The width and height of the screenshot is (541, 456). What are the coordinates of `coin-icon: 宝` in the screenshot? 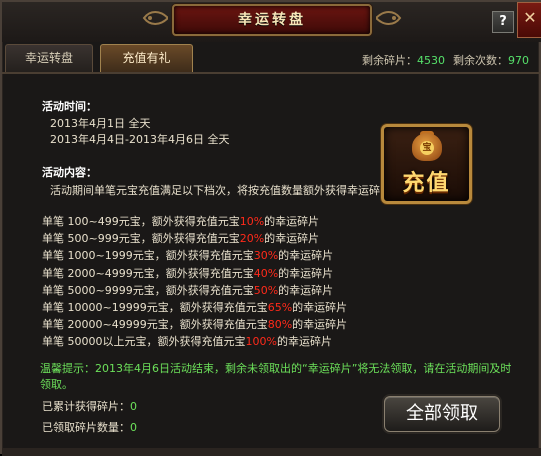 It's located at (427, 148).